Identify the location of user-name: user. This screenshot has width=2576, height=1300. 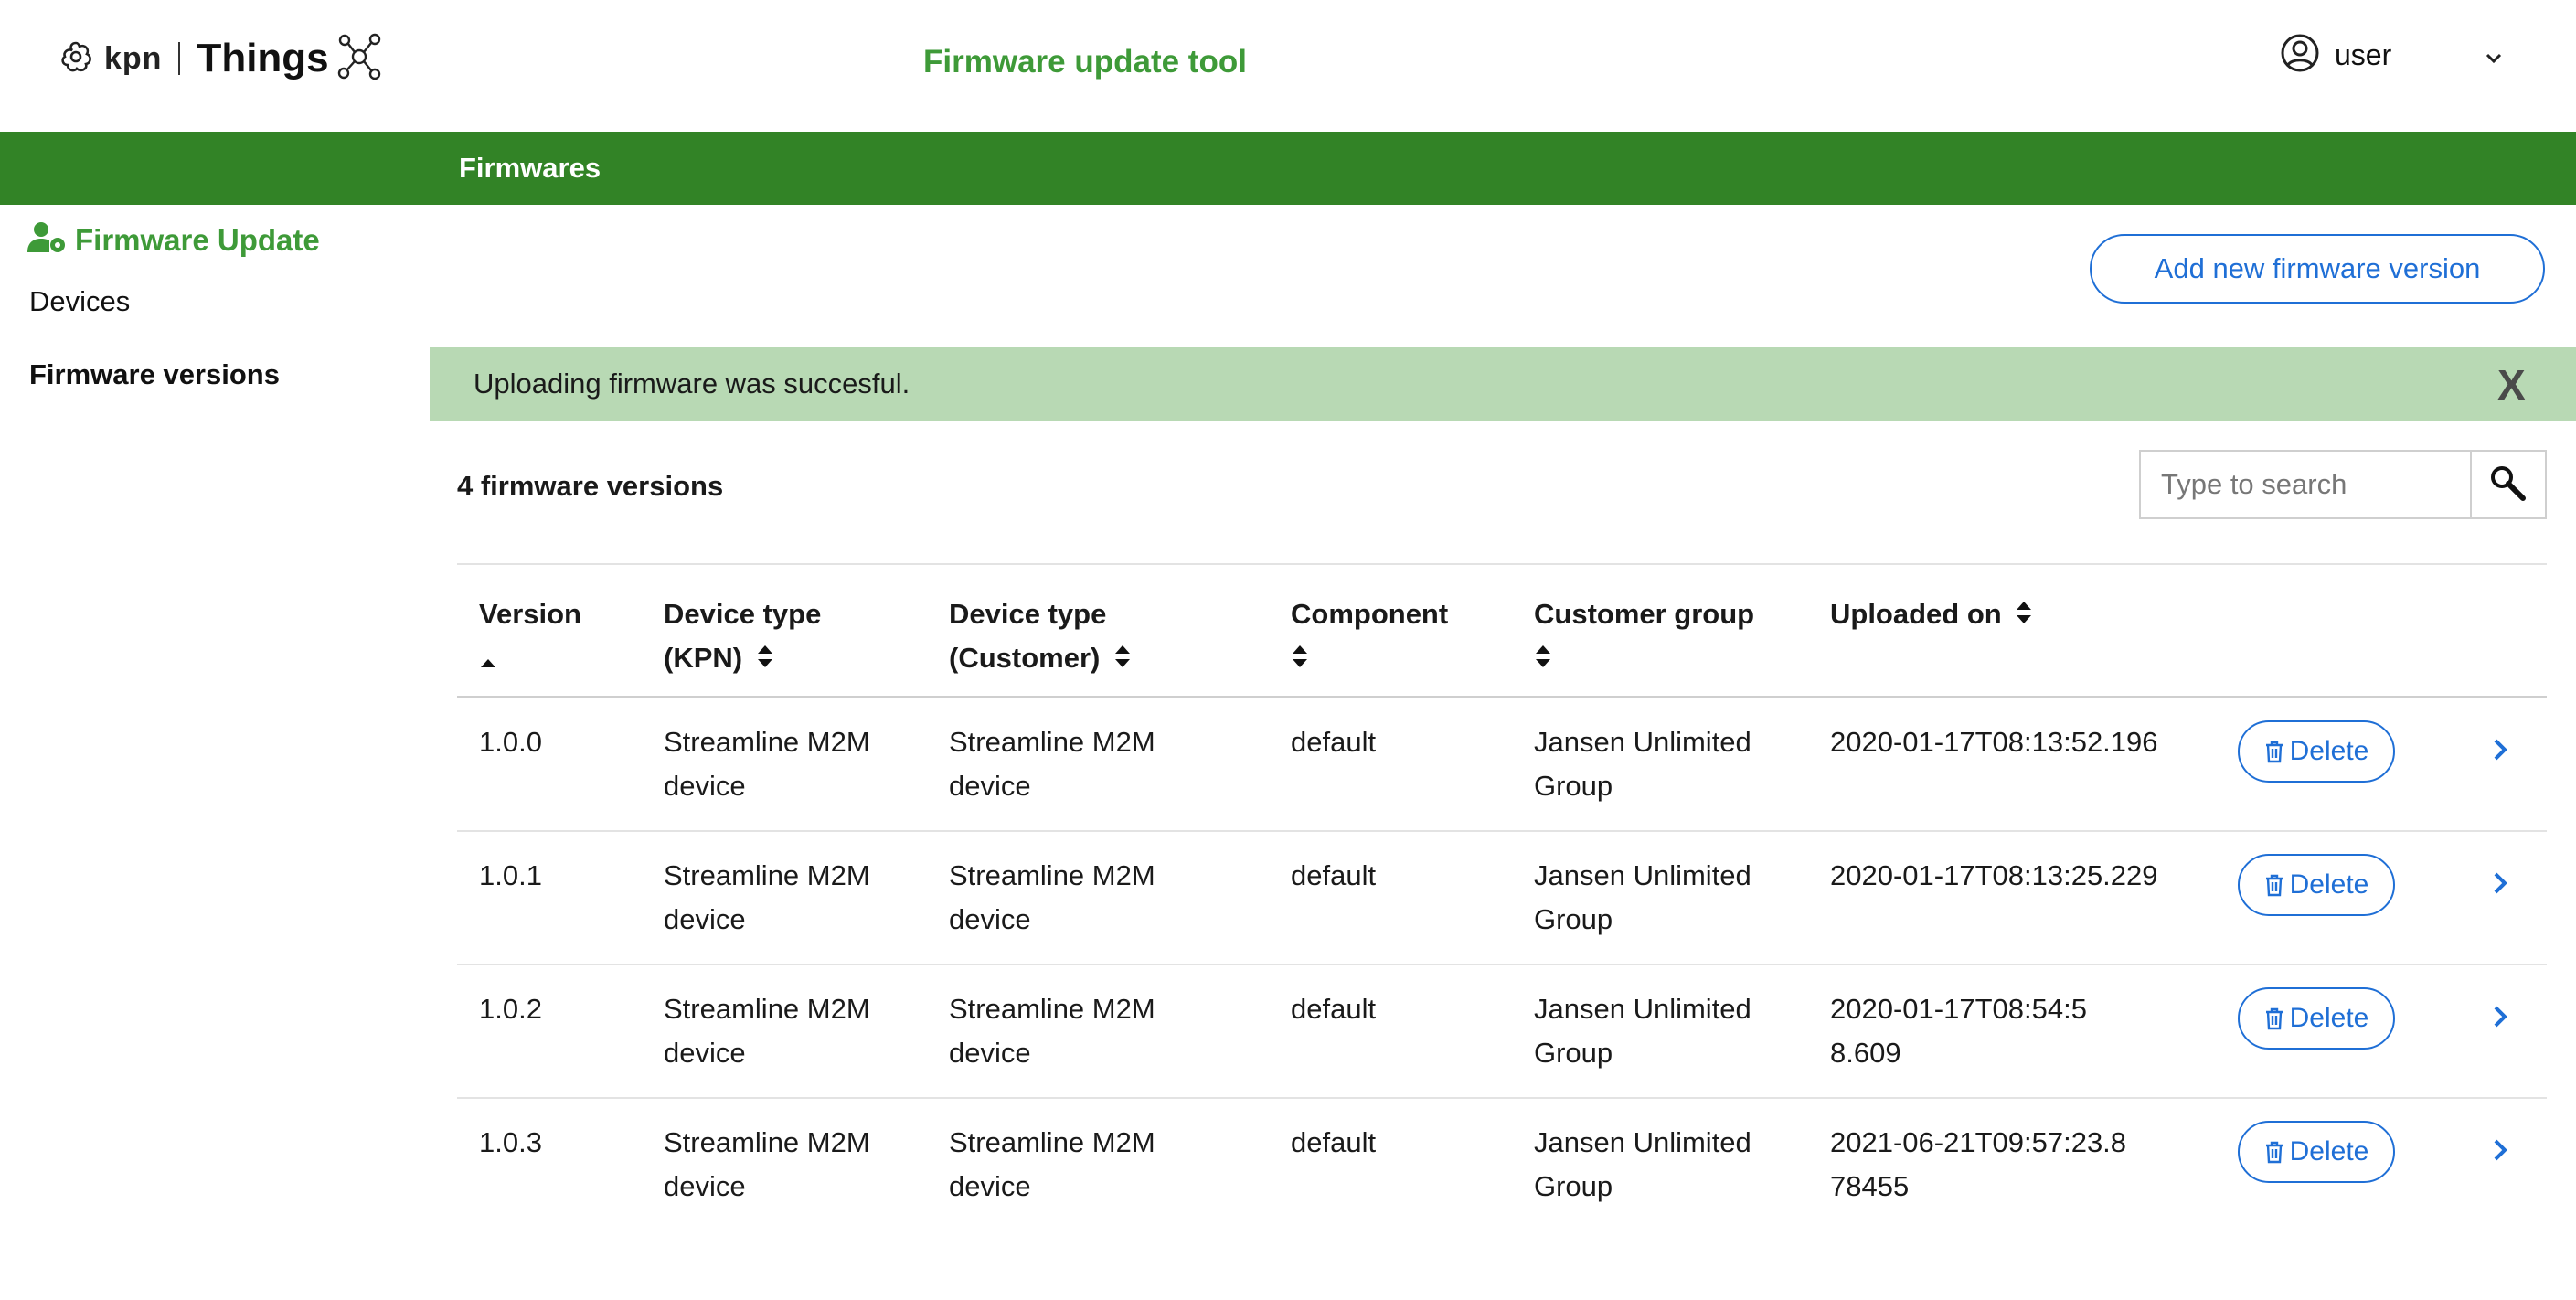
(2363, 55).